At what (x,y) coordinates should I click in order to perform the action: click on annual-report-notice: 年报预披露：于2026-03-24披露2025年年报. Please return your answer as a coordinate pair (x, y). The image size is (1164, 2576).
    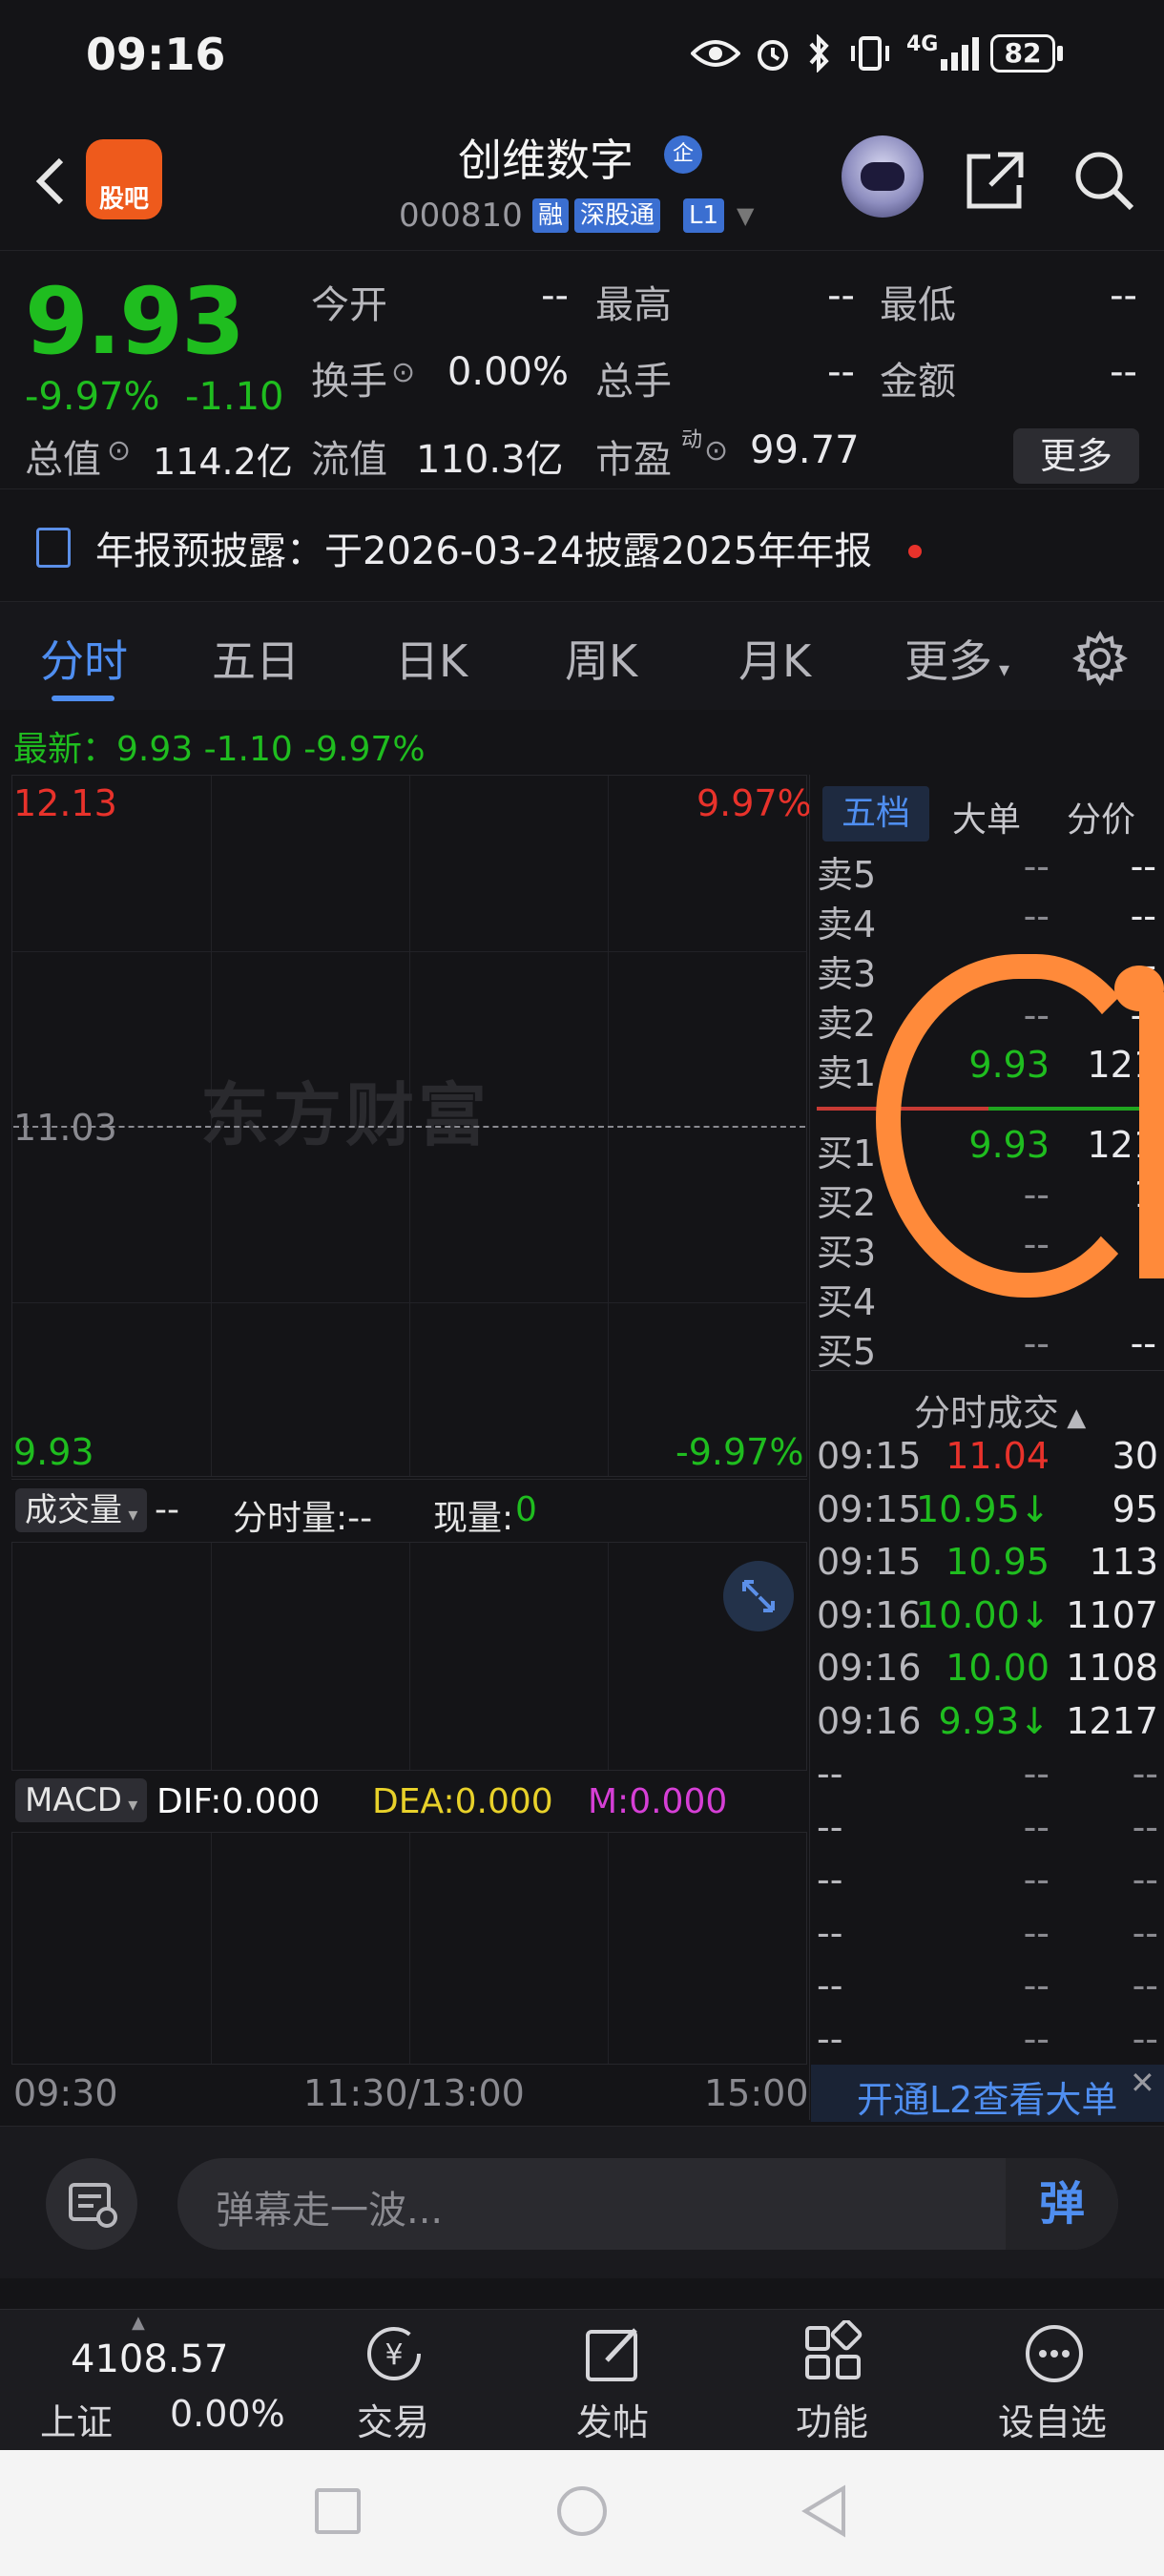
    Looking at the image, I should click on (582, 540).